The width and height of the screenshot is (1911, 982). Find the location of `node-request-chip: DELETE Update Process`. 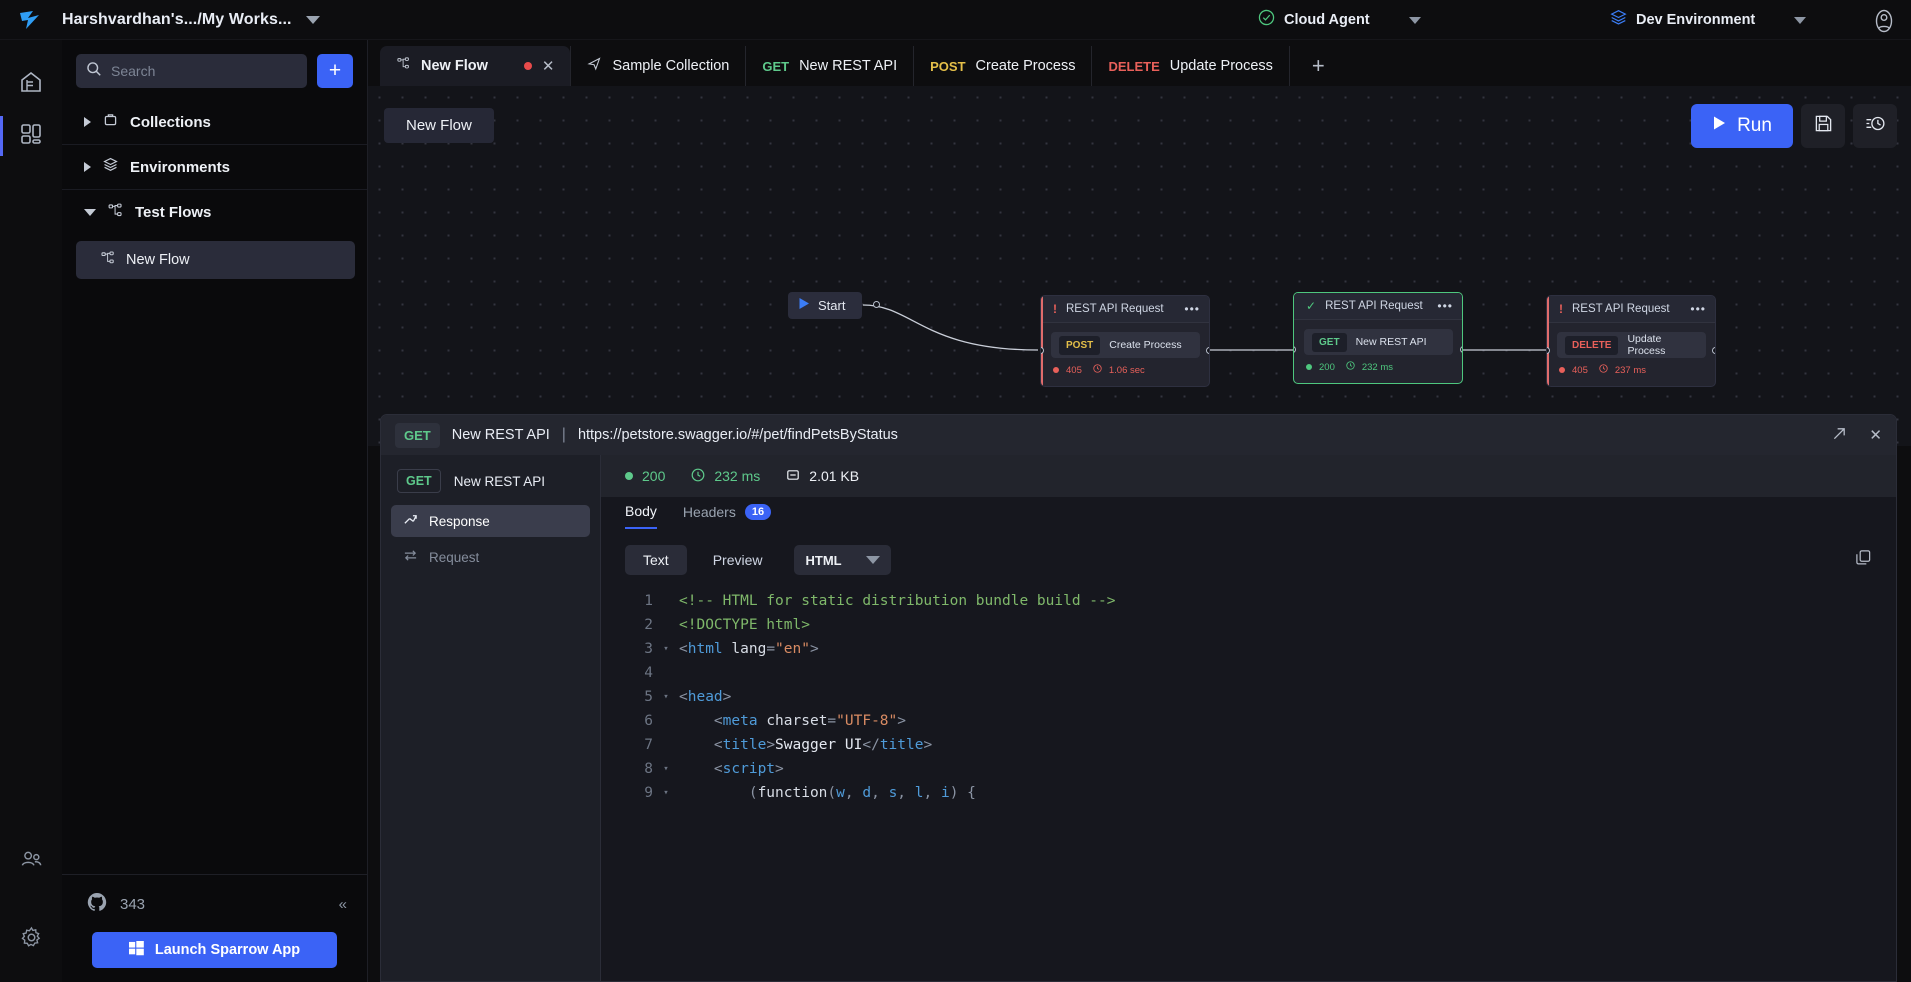

node-request-chip: DELETE Update Process is located at coordinates (1631, 345).